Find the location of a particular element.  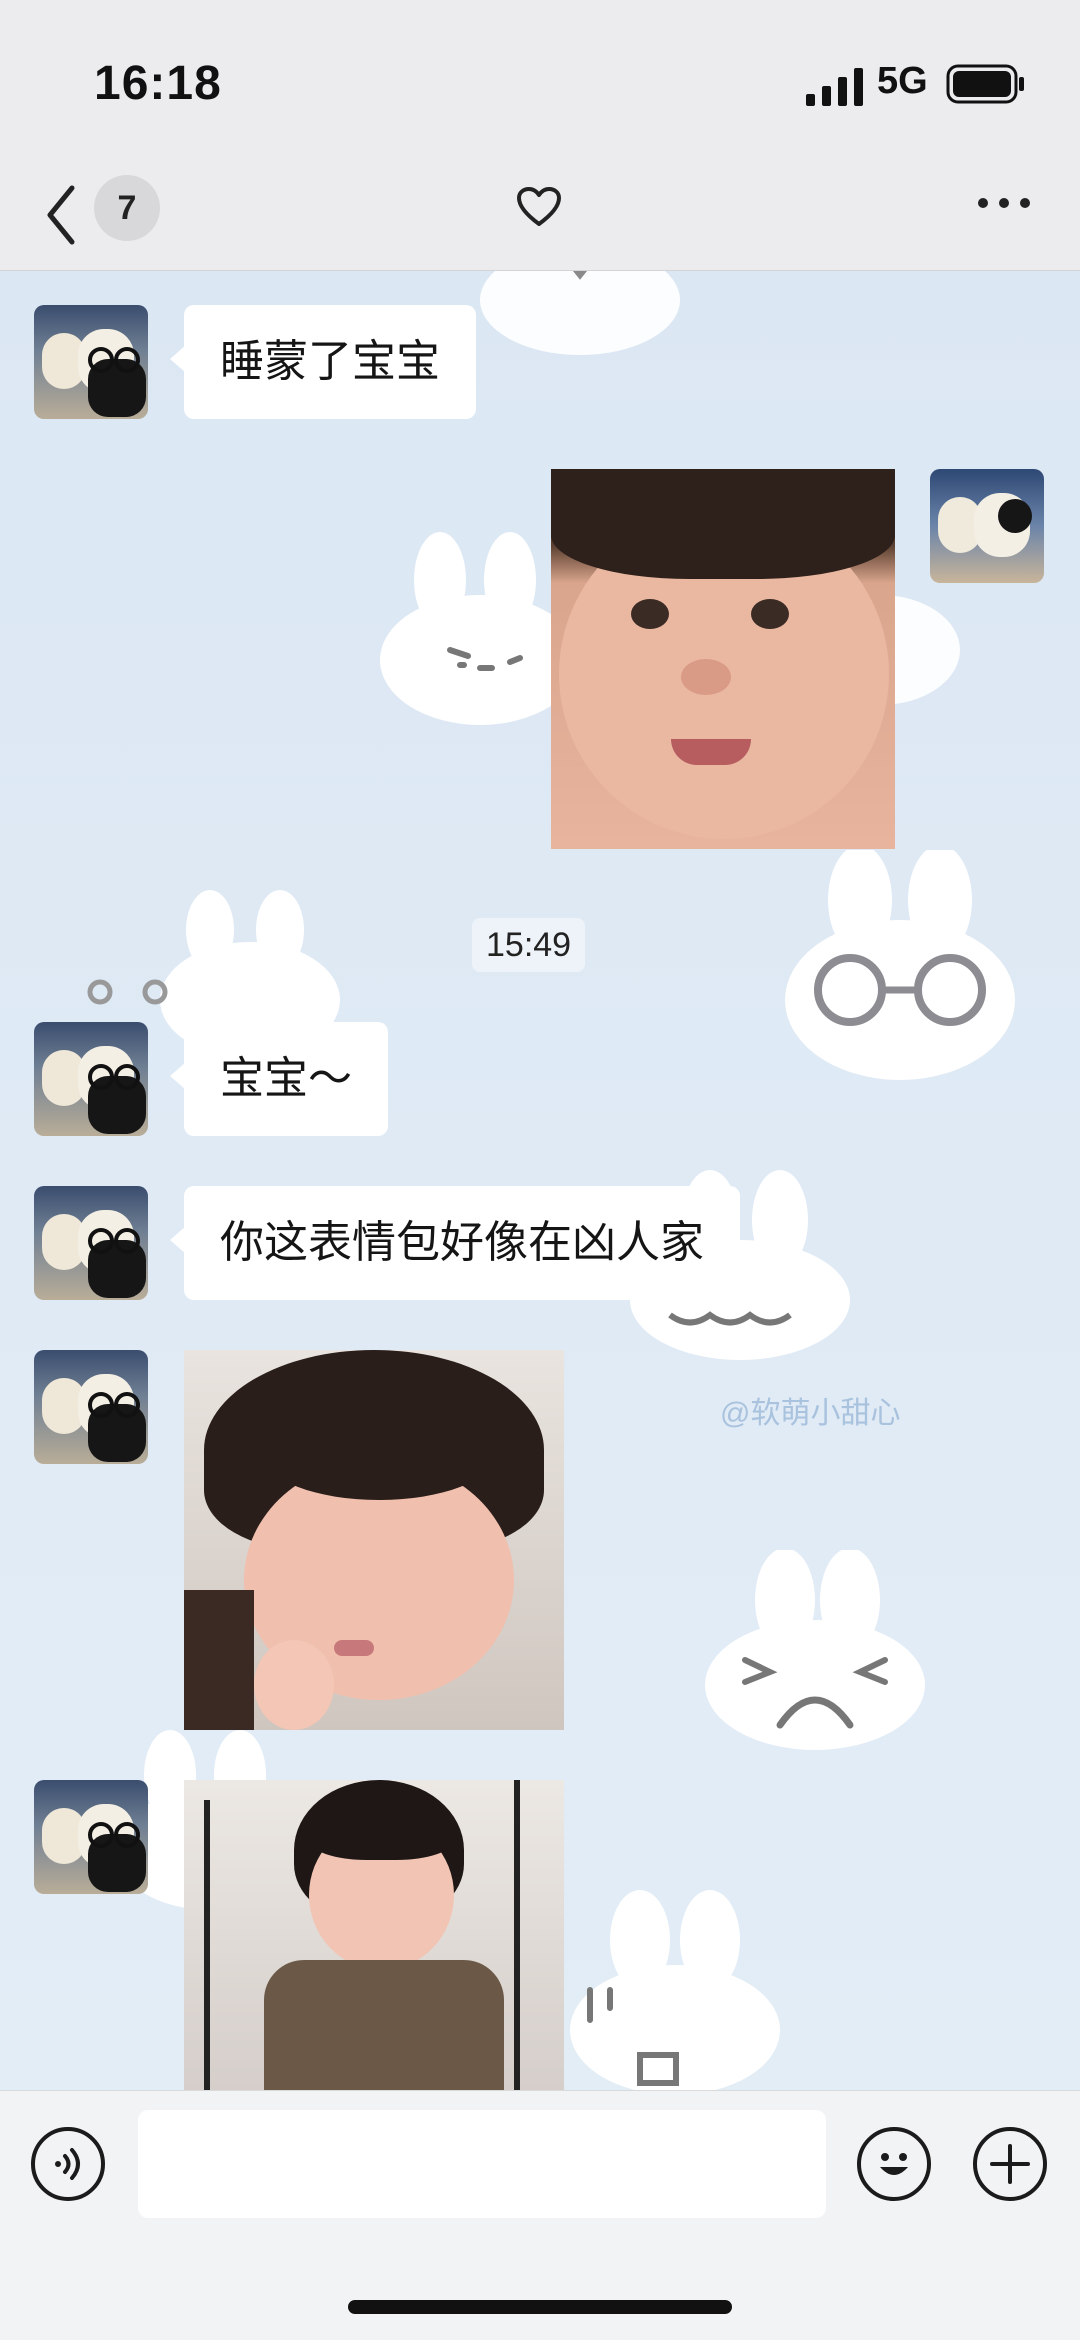

dots-doodle is located at coordinates (127, 992).